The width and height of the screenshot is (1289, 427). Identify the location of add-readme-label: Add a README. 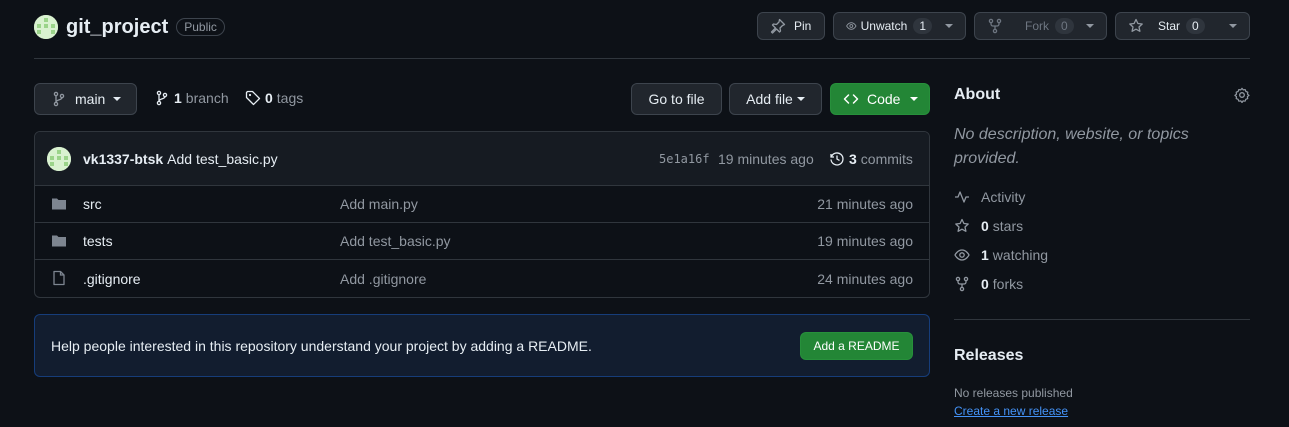
(856, 346).